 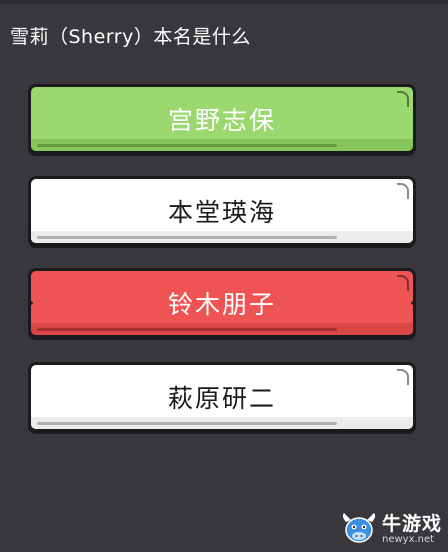 What do you see at coordinates (411, 523) in the screenshot?
I see `watermark-name: 牛游戏` at bounding box center [411, 523].